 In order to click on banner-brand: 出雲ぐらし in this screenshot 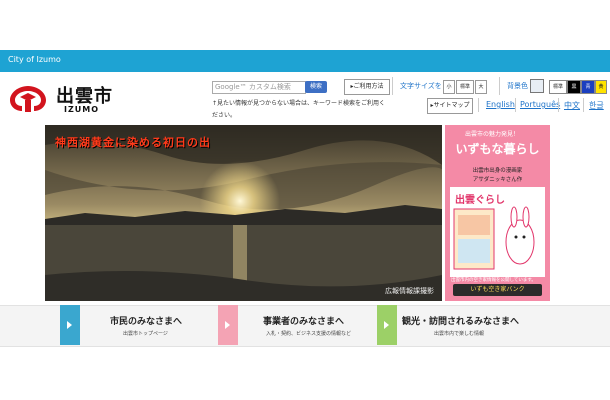, I will do `click(480, 200)`.